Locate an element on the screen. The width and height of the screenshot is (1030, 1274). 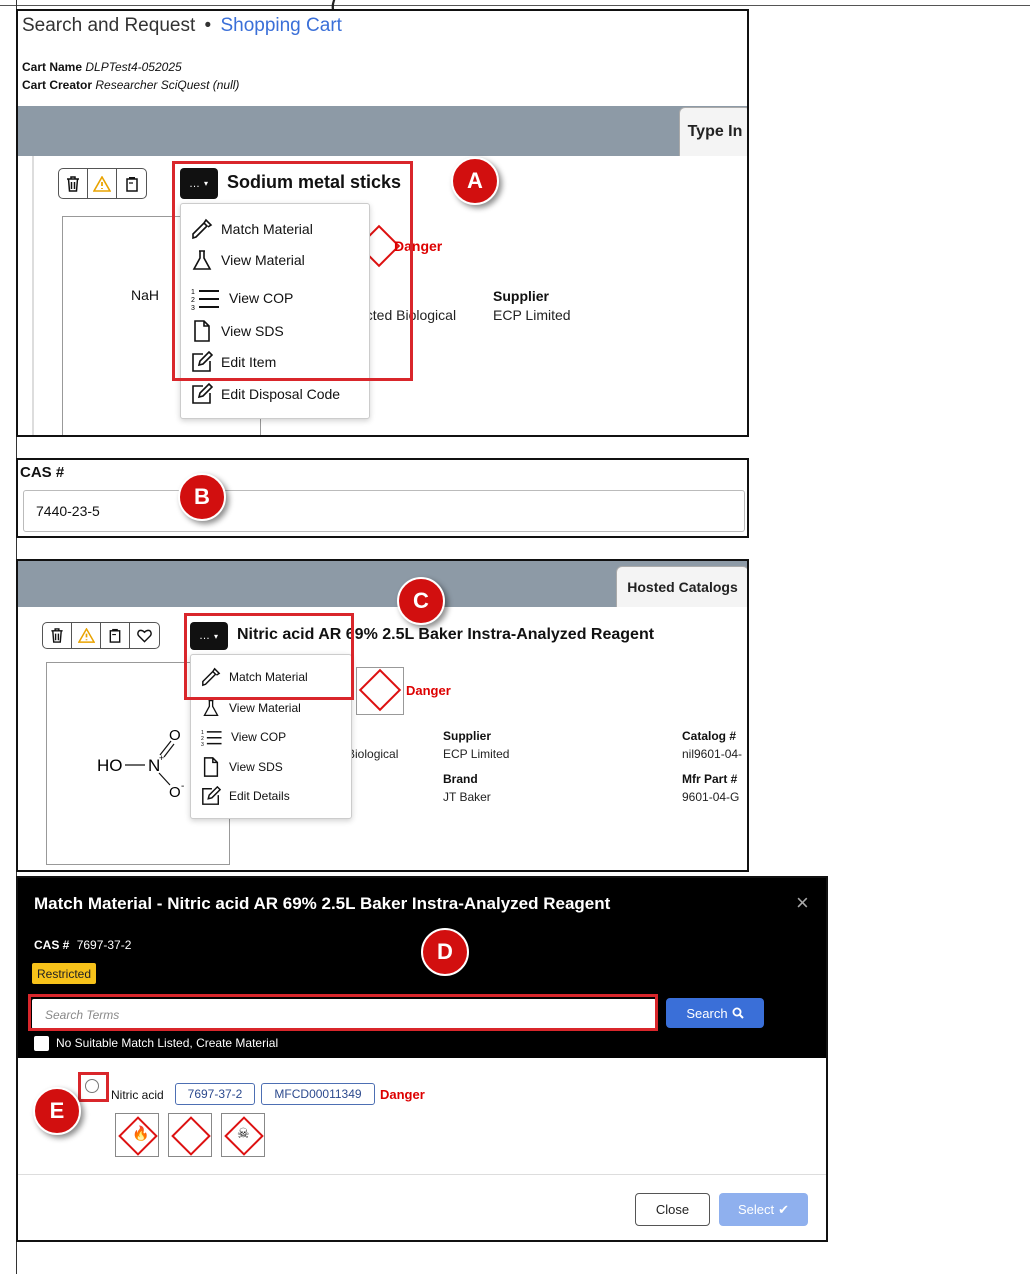
callout-a: A is located at coordinates (475, 181).